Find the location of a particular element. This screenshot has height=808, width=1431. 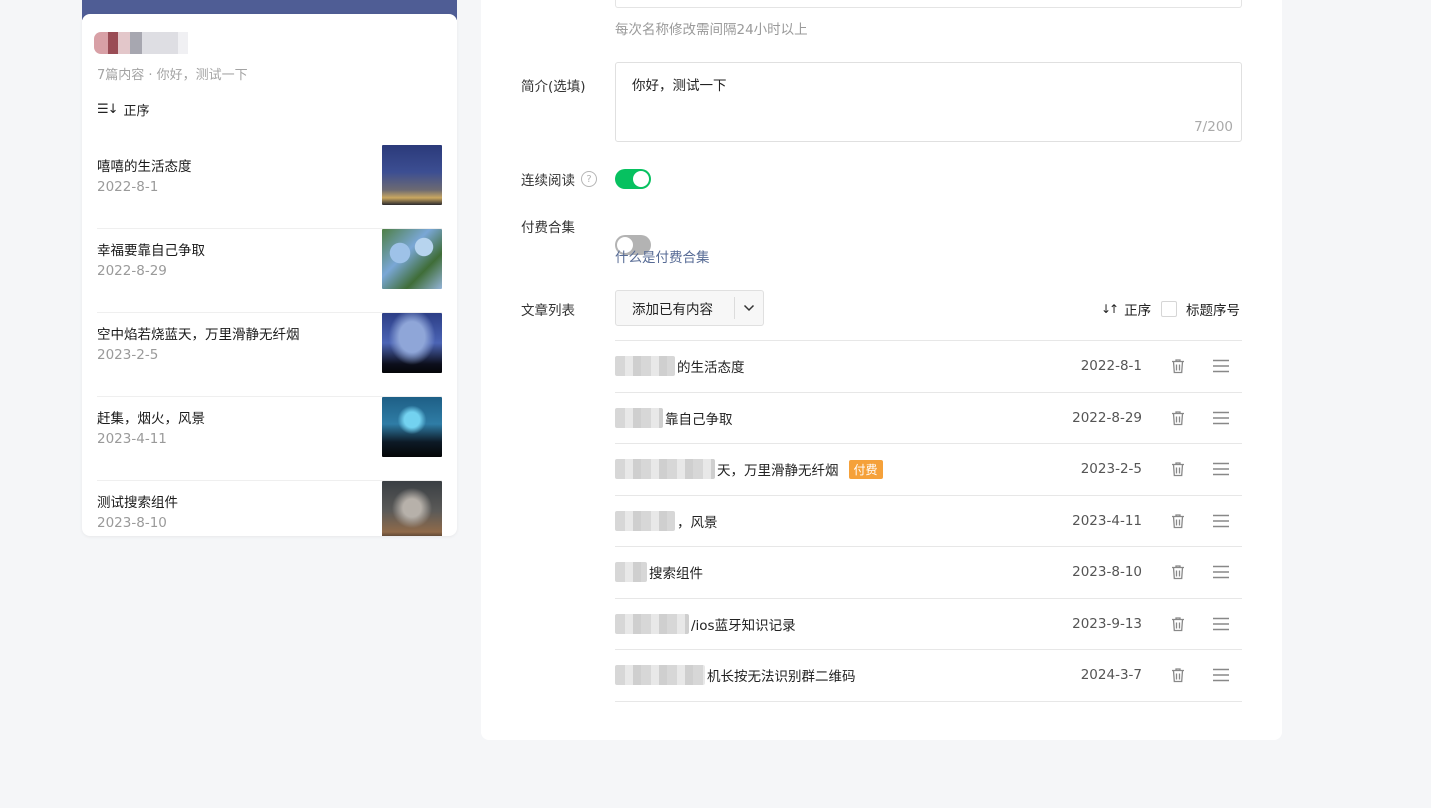

desc-label: 简介(选填) is located at coordinates (553, 87).